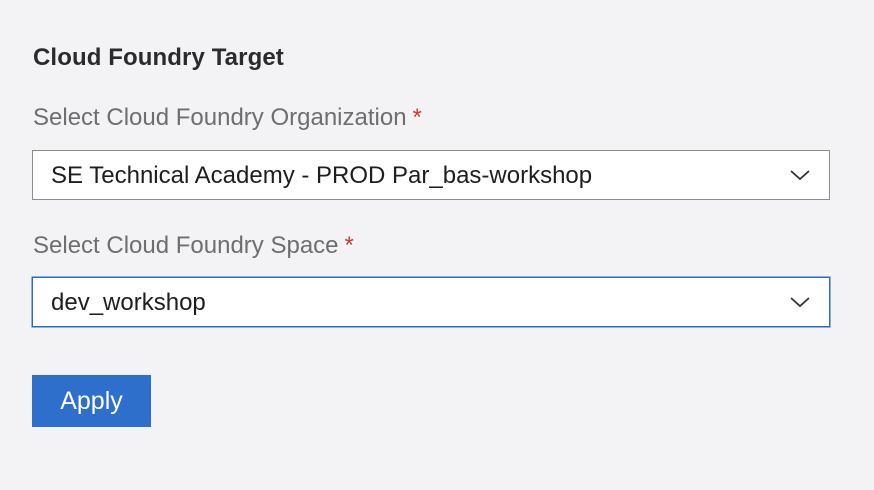 The height and width of the screenshot is (490, 874). I want to click on section-title: Cloud Foundry Target, so click(158, 57).